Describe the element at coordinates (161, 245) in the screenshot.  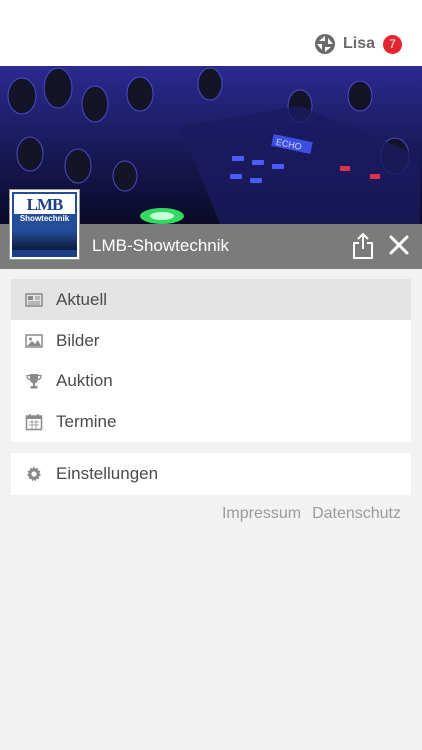
I see `group-title: LMB-Showtechnik` at that location.